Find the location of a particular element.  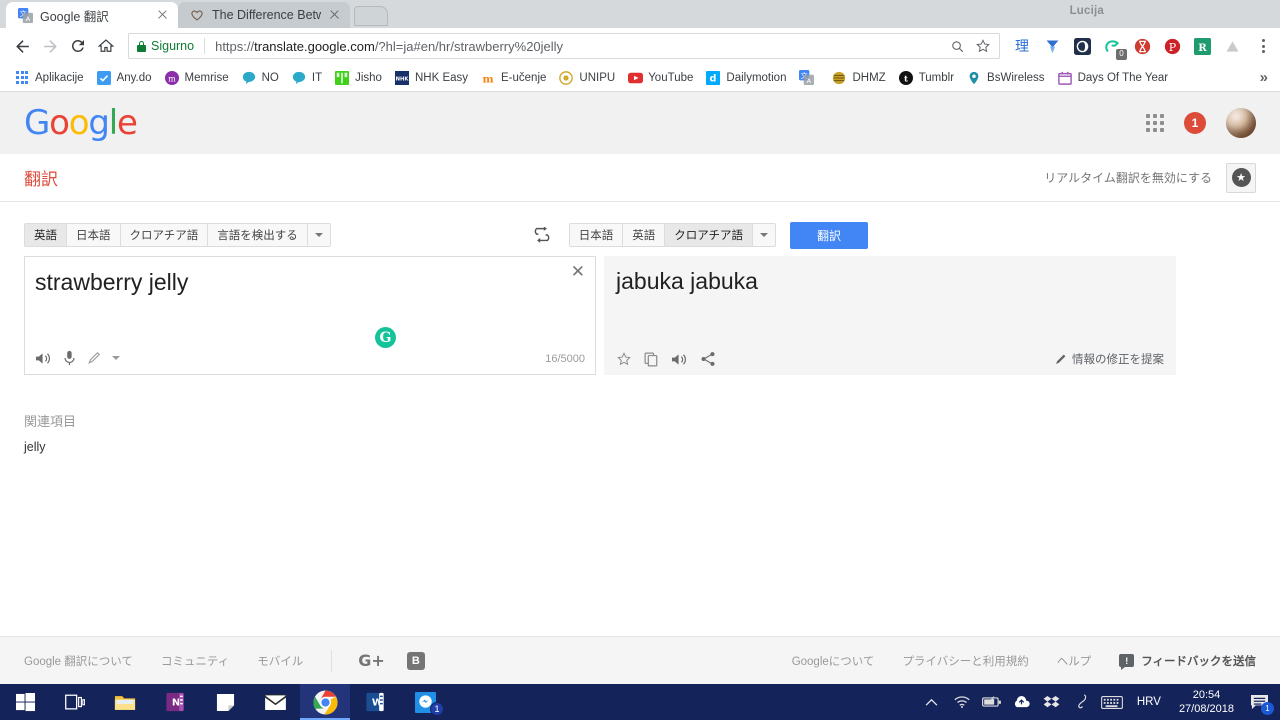

bookmarks-overflow-button: » is located at coordinates (1266, 77).